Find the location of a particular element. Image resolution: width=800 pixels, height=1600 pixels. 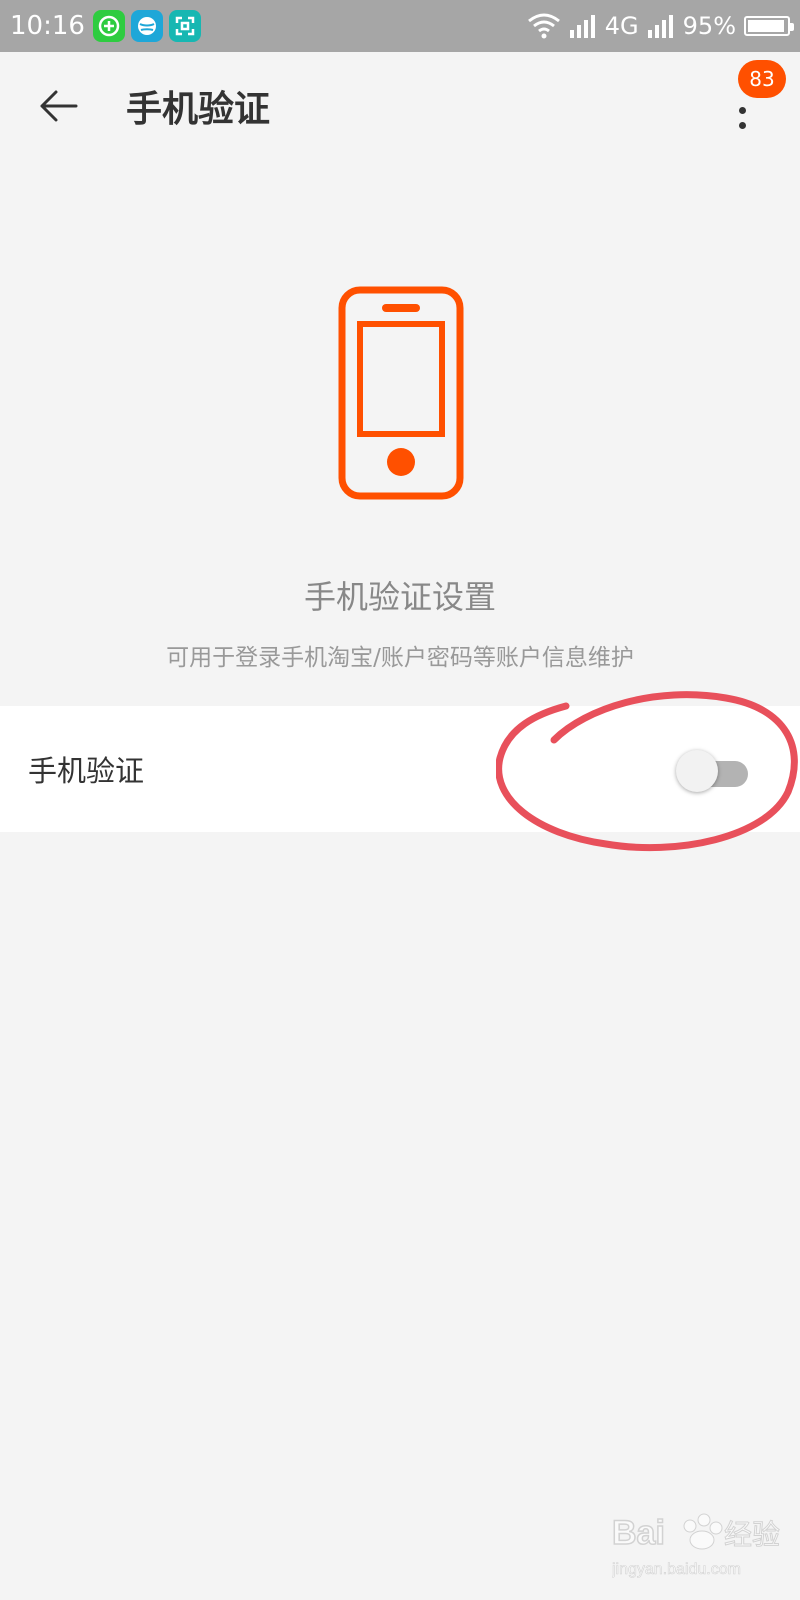

phone-verification-row: 手机验证 is located at coordinates (400, 769).